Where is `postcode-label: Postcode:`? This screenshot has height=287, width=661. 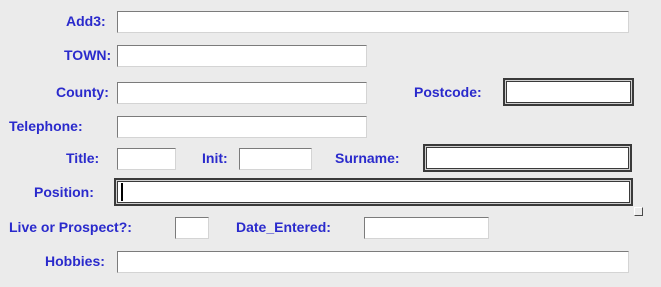
postcode-label: Postcode: is located at coordinates (448, 92).